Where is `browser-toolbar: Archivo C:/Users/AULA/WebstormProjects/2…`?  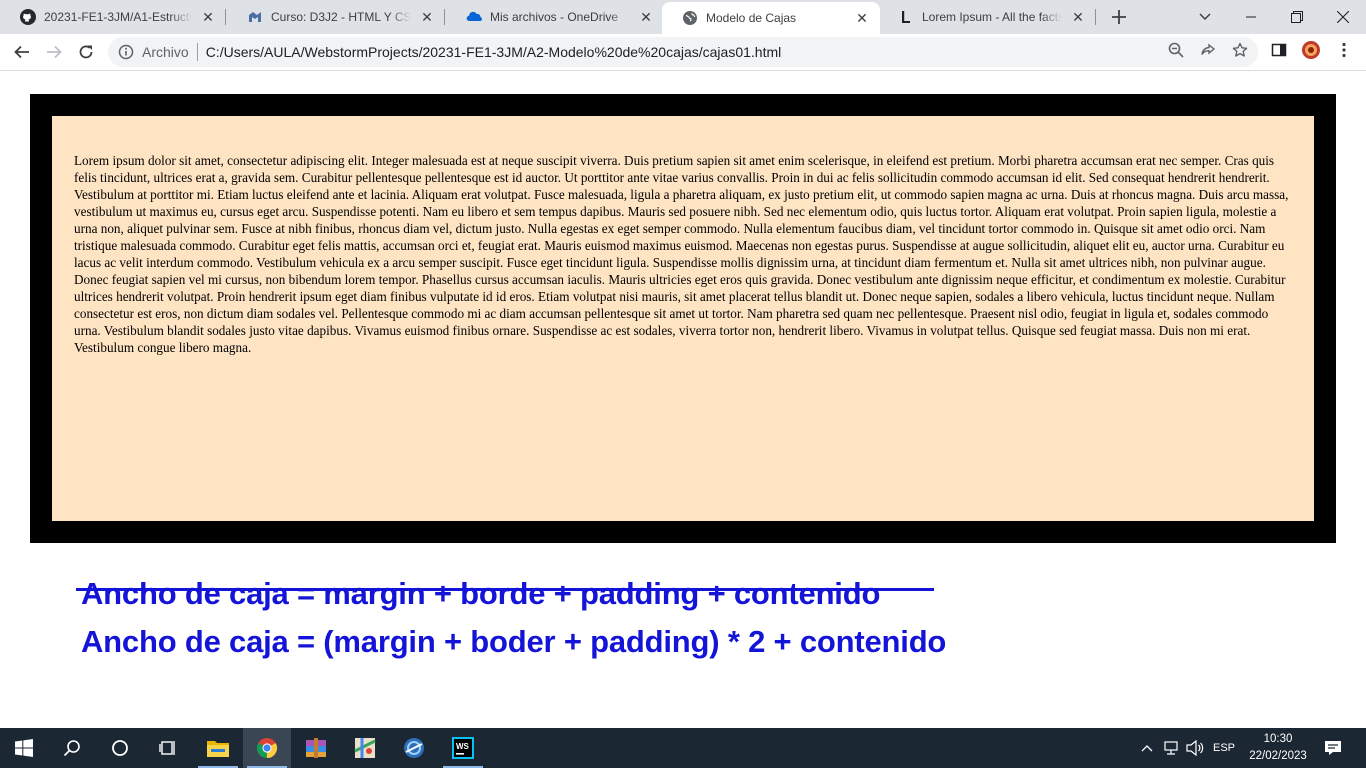 browser-toolbar: Archivo C:/Users/AULA/WebstormProjects/2… is located at coordinates (683, 52).